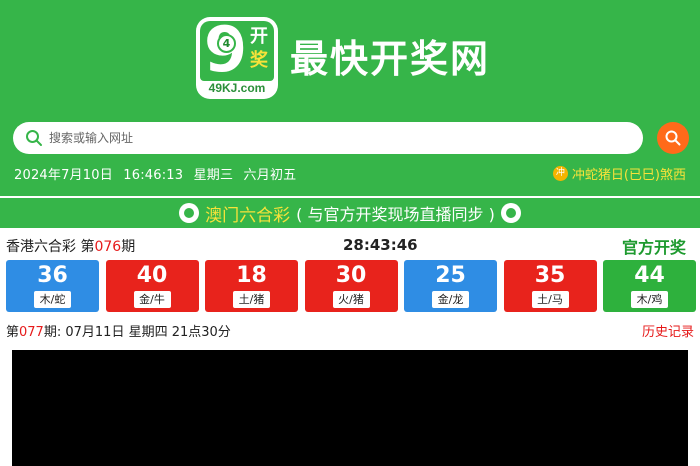  Describe the element at coordinates (152, 299) in the screenshot. I see `ball-zodiac: 金/牛` at that location.